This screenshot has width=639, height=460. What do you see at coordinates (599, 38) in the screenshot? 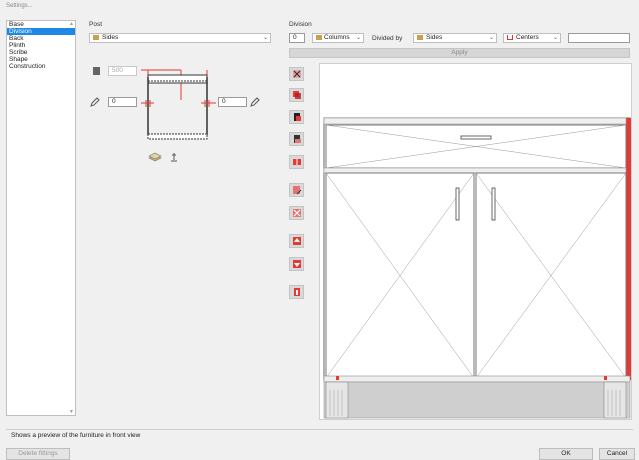
I see `division-extra-field` at bounding box center [599, 38].